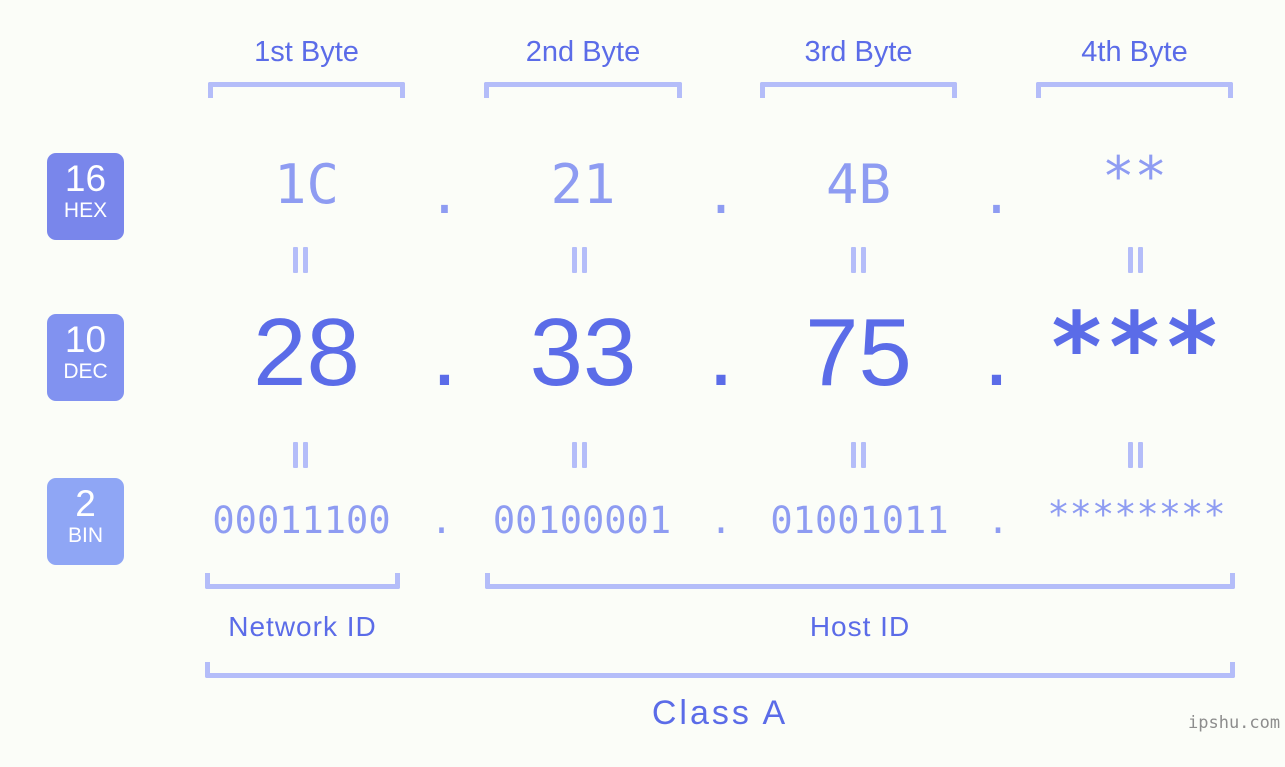 The image size is (1285, 767). Describe the element at coordinates (860, 581) in the screenshot. I see `host-id-bracket` at that location.